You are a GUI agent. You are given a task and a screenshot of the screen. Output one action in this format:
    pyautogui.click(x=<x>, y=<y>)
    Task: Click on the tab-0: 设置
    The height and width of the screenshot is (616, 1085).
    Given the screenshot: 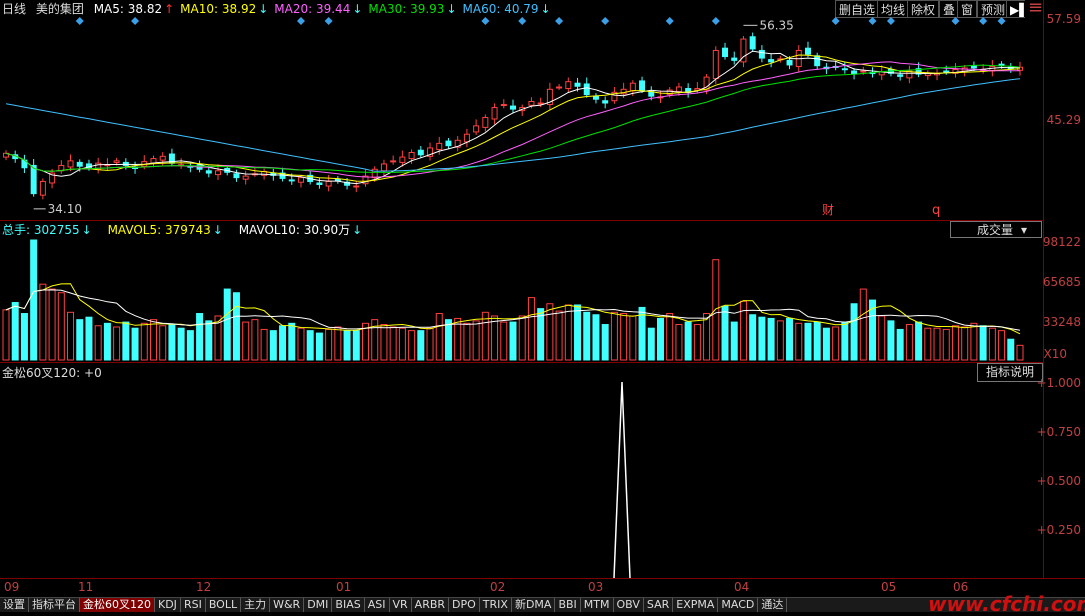 What is the action you would take?
    pyautogui.click(x=14, y=605)
    